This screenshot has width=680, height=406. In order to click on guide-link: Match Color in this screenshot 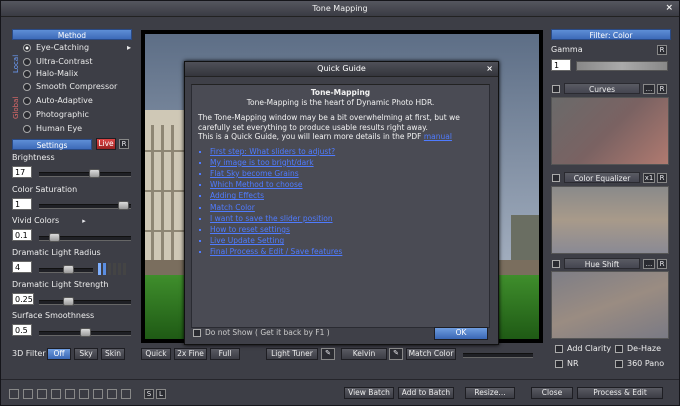, I will do `click(346, 207)`.